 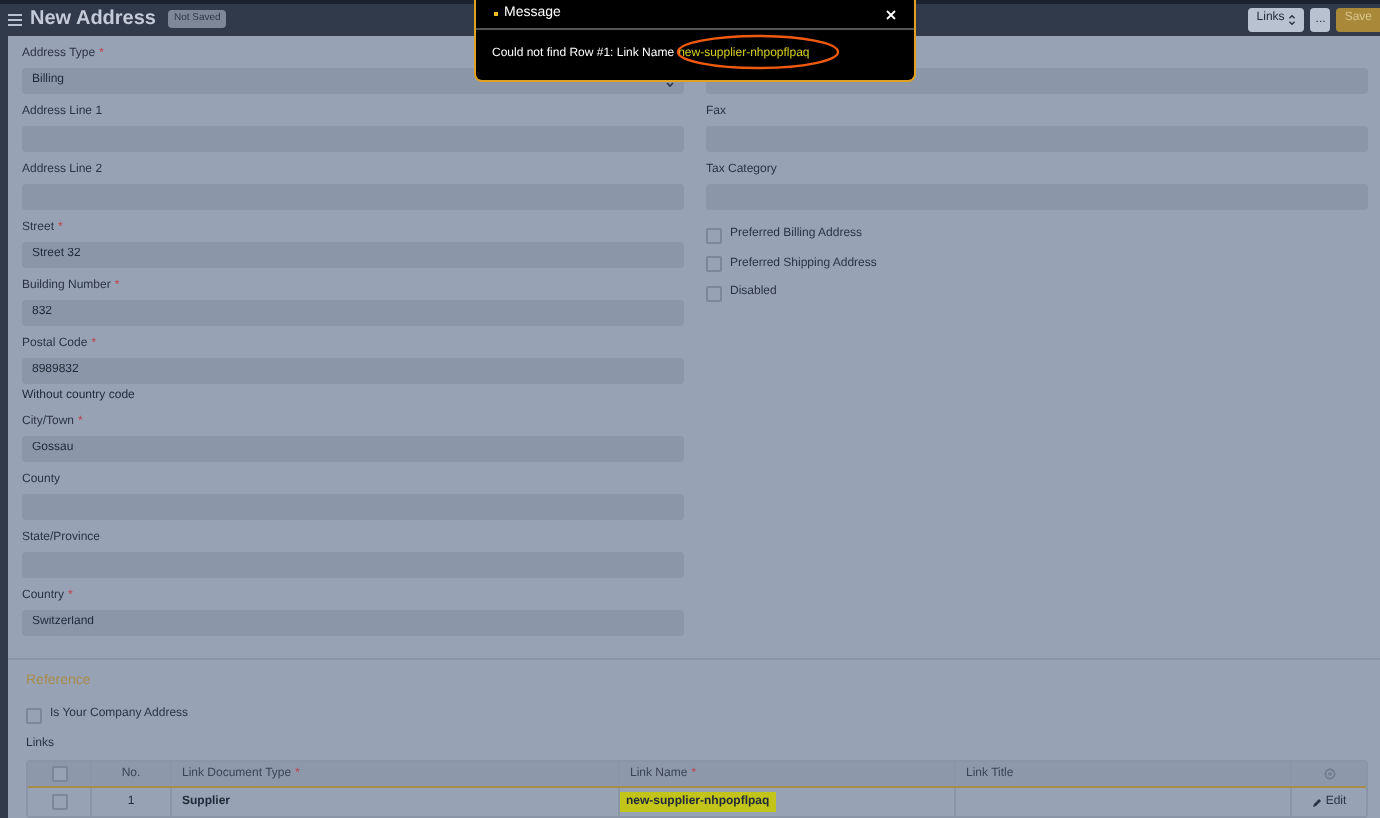 What do you see at coordinates (93, 20) in the screenshot?
I see `page-title: New Address` at bounding box center [93, 20].